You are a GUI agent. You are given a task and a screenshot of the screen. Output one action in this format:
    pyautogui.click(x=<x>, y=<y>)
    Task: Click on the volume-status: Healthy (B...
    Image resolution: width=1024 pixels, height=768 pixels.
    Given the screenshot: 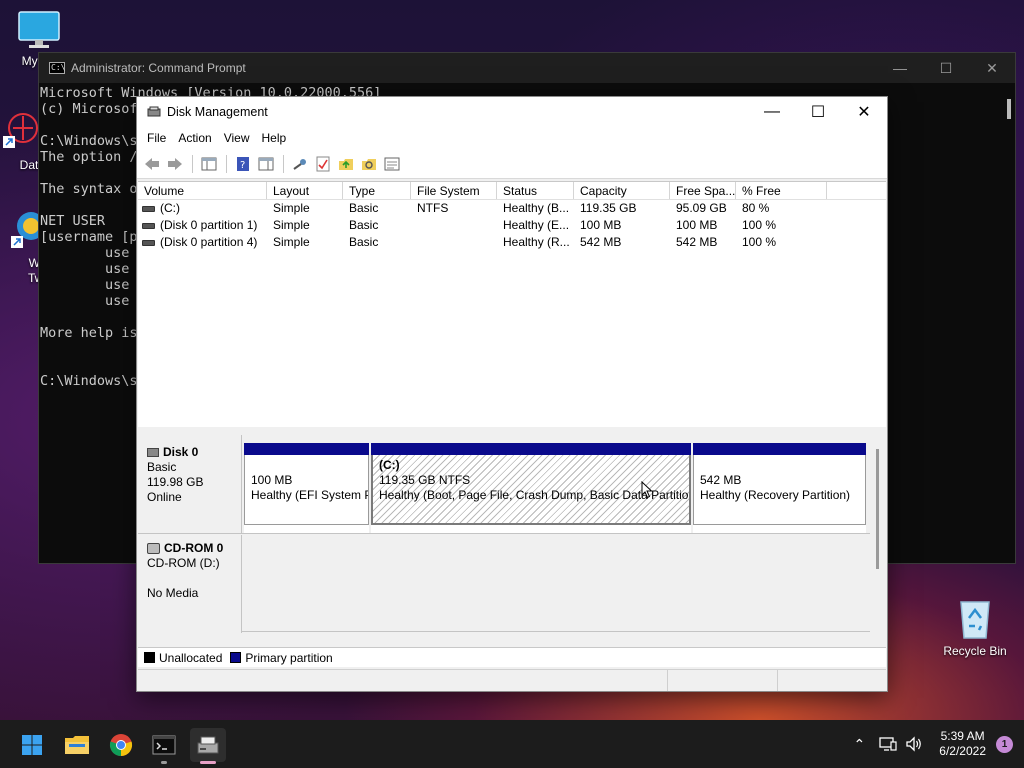 What is the action you would take?
    pyautogui.click(x=536, y=208)
    